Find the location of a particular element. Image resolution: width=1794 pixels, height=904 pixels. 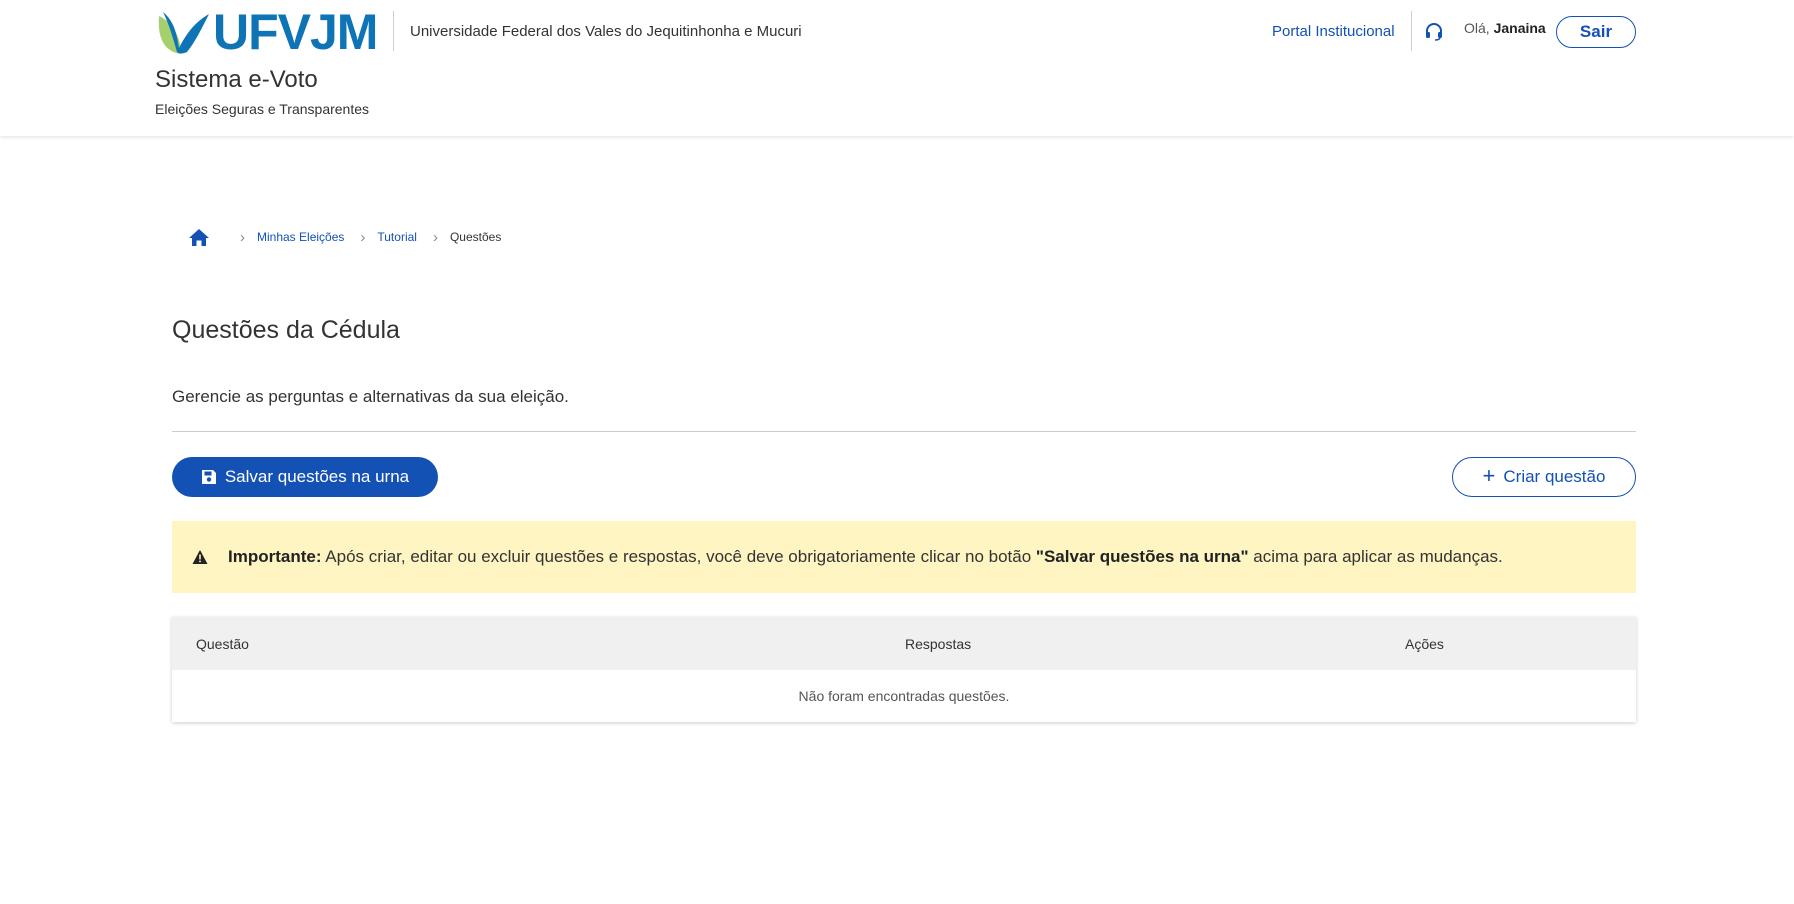

leaf-logo-icon is located at coordinates (183, 33).